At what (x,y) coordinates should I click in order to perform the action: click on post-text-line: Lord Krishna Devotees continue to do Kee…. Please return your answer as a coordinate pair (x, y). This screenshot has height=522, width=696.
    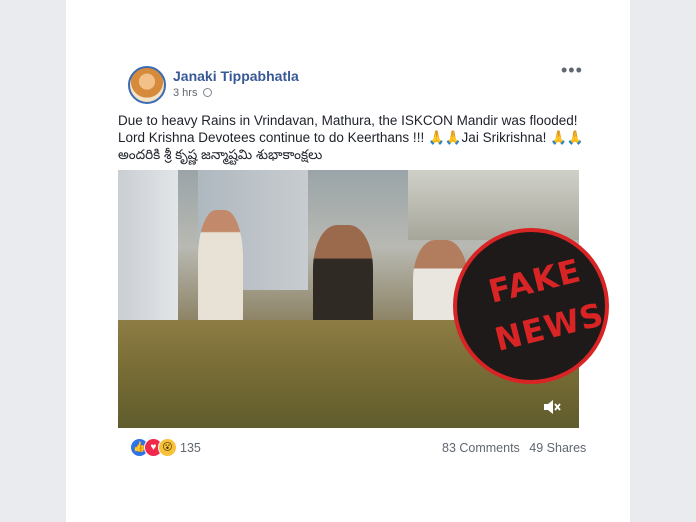
    Looking at the image, I should click on (351, 137).